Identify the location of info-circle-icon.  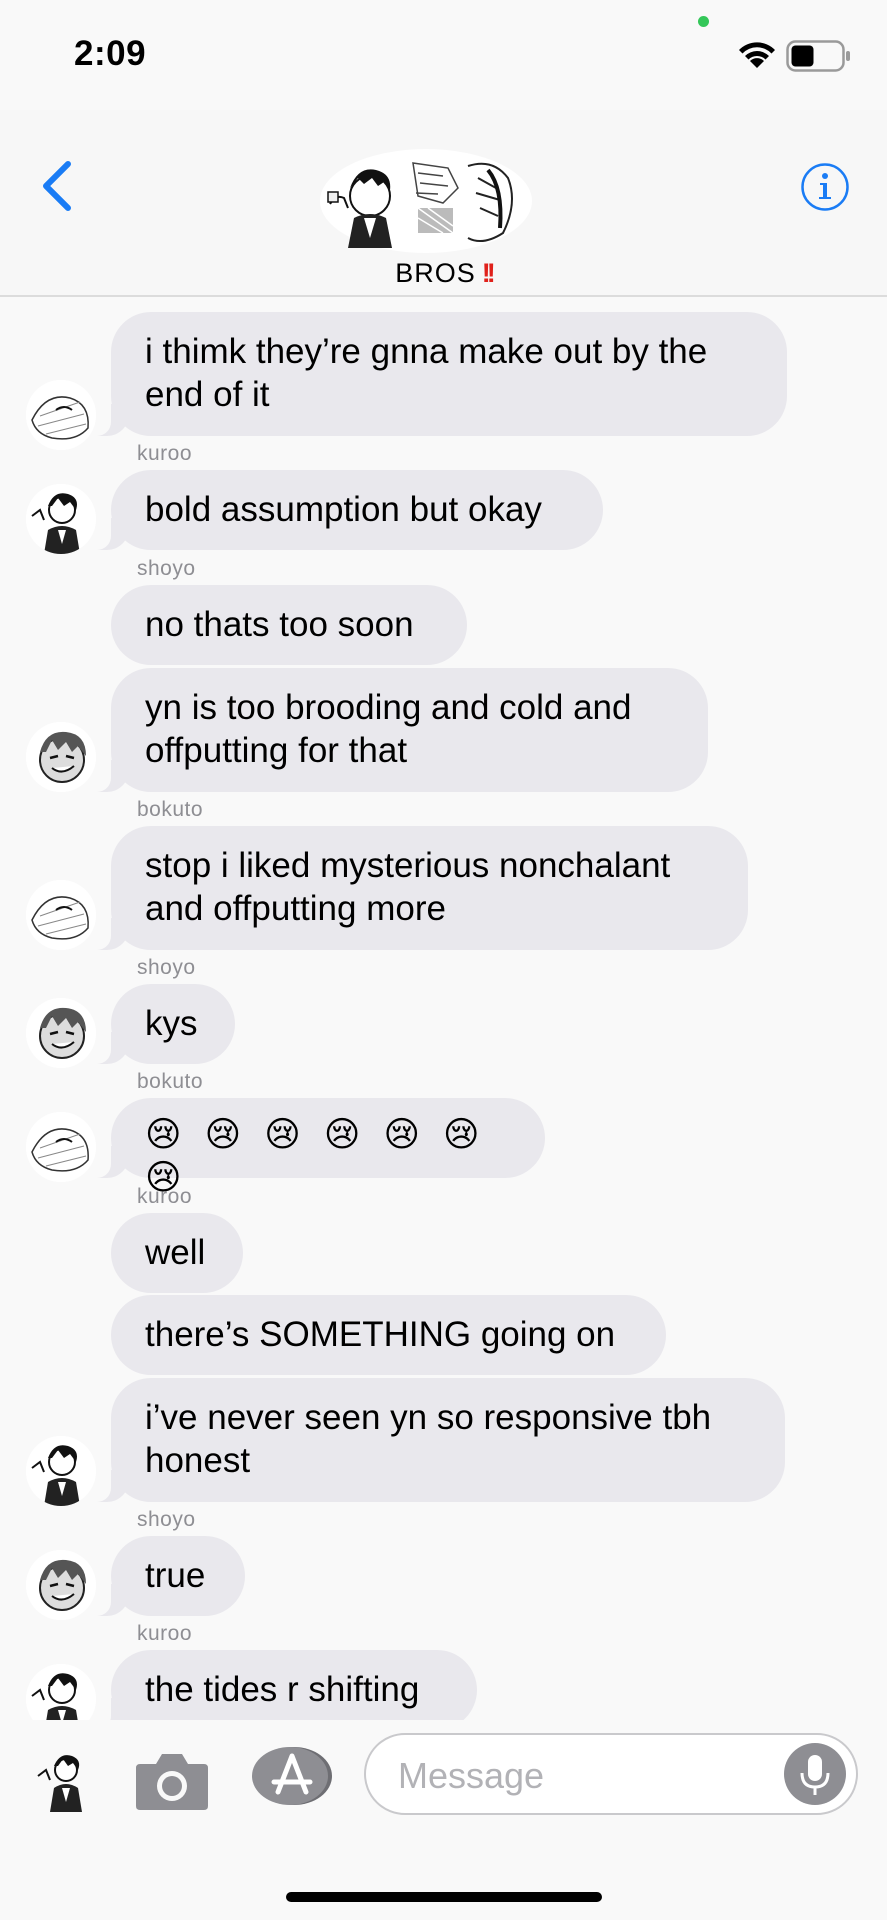
(825, 187).